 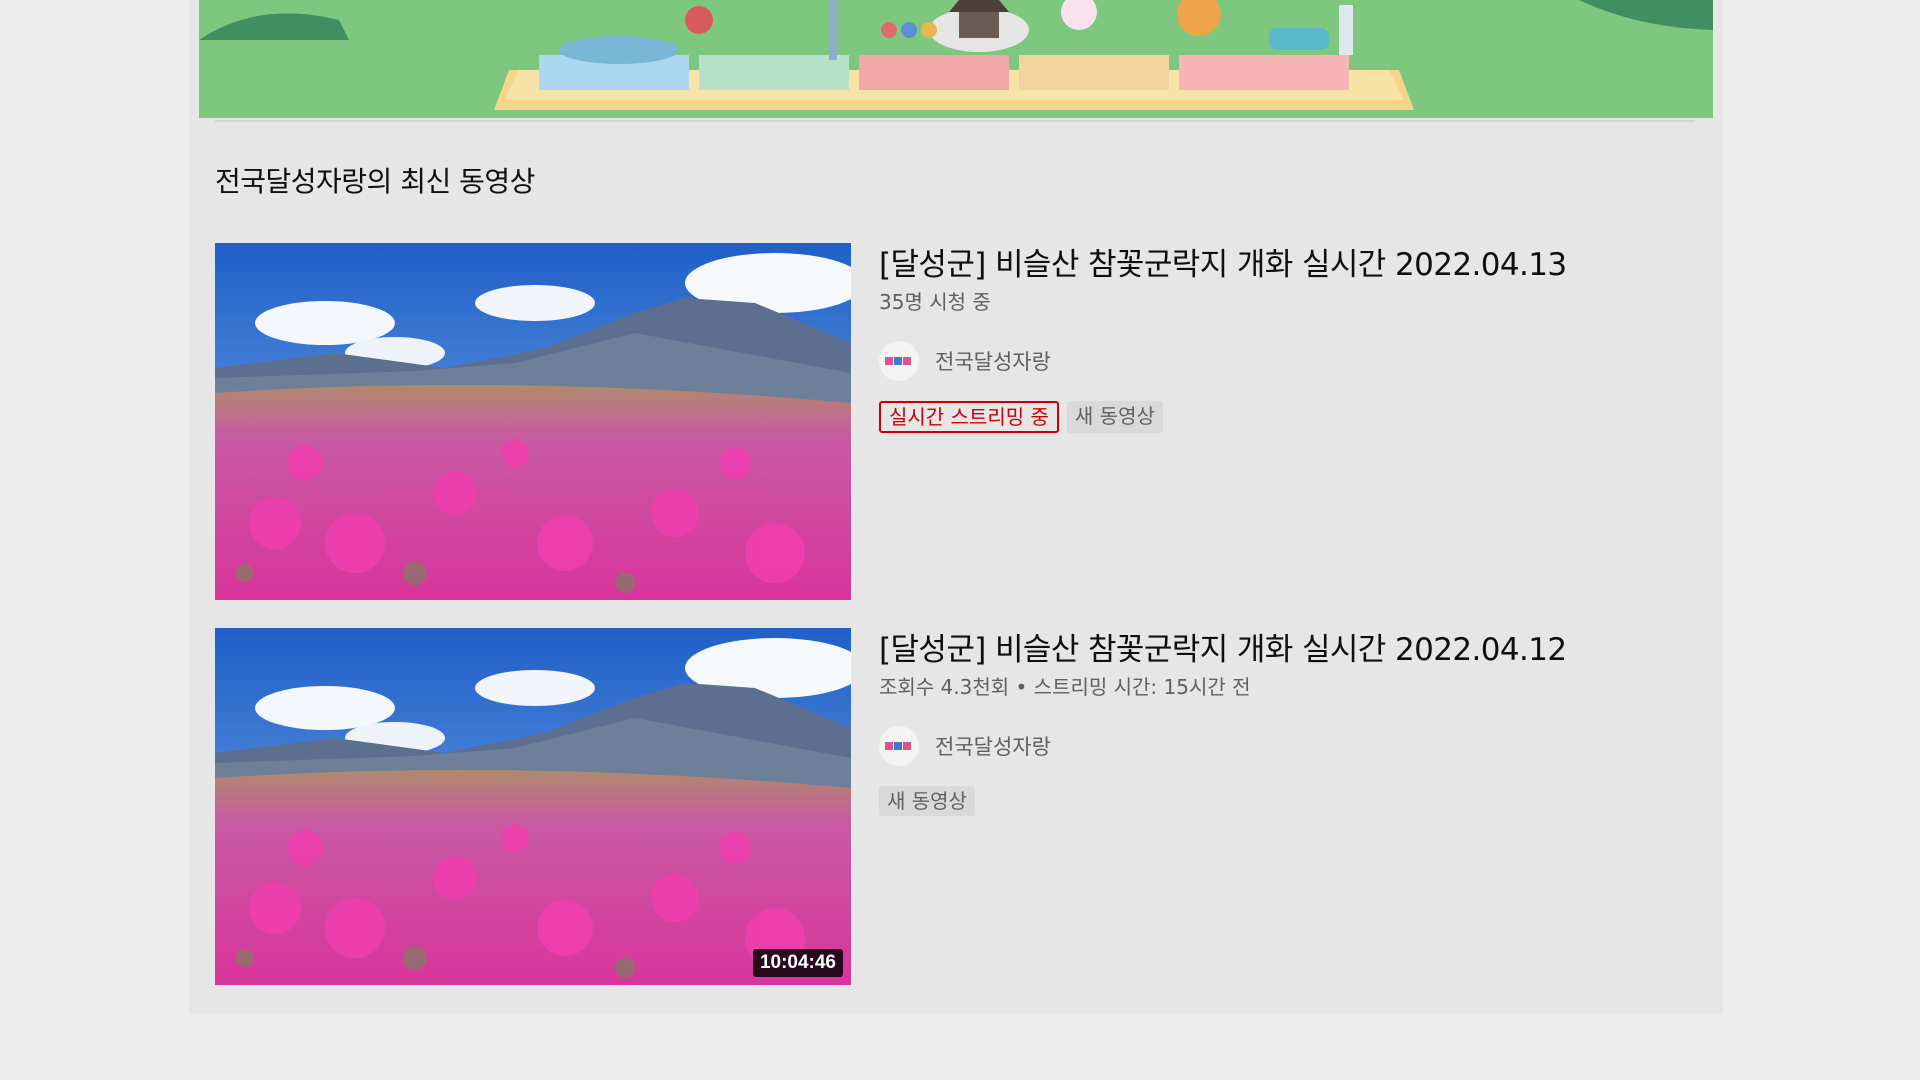 I want to click on video-title: [달성군] 비슬산 참꽃군락지 개화 실시간 2022.04.12, so click(x=1279, y=650).